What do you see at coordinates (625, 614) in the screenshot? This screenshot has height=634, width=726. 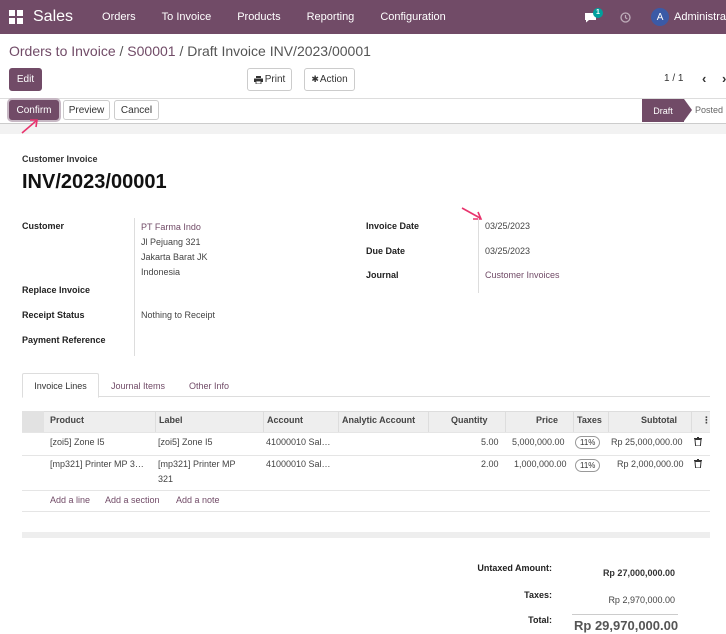 I see `total-divider` at bounding box center [625, 614].